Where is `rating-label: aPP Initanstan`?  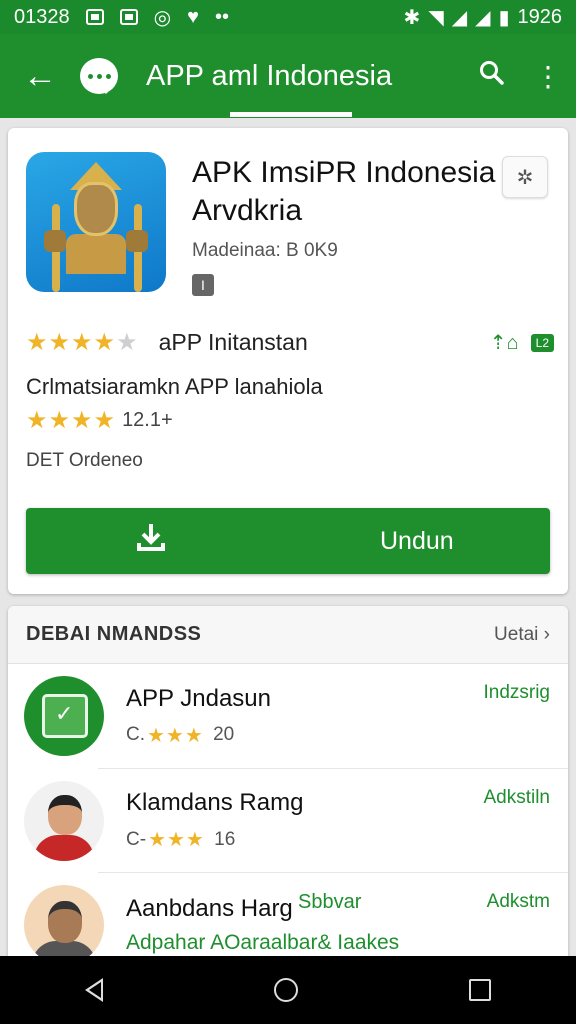 rating-label: aPP Initanstan is located at coordinates (233, 342).